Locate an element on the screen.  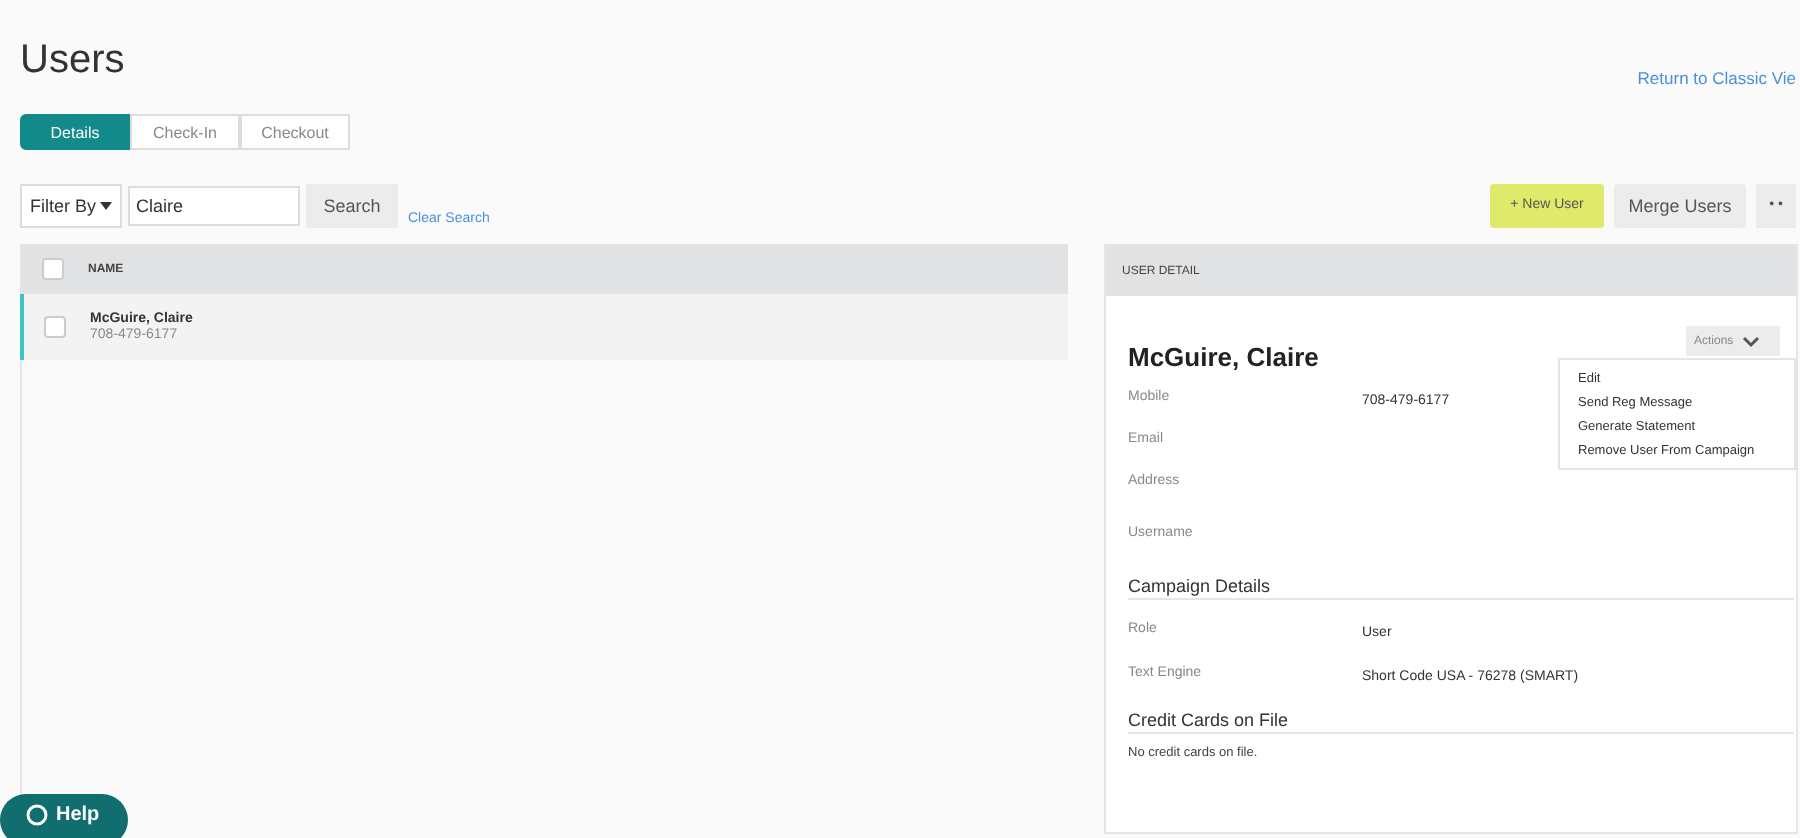
select-all-checkbox is located at coordinates (53, 269).